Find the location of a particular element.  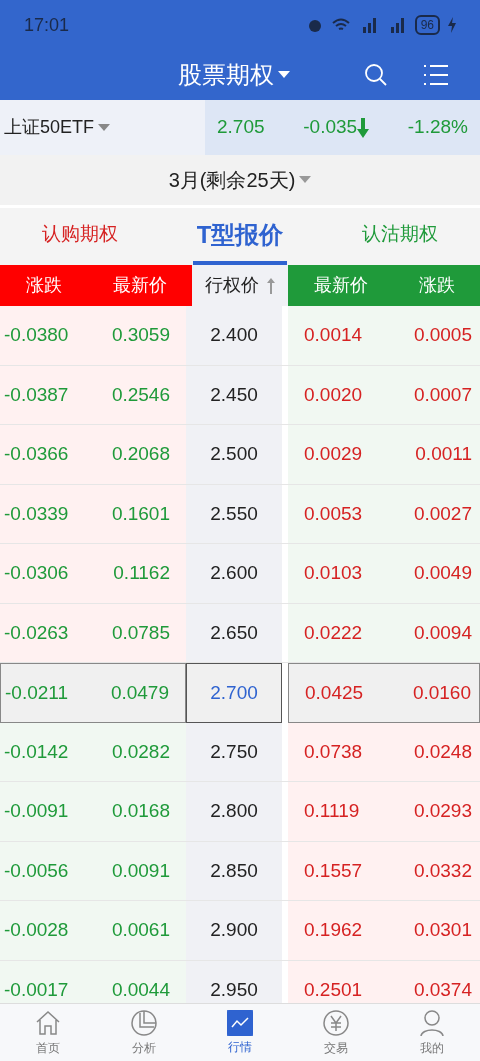

call-price: 0.0091 is located at coordinates (140, 870).